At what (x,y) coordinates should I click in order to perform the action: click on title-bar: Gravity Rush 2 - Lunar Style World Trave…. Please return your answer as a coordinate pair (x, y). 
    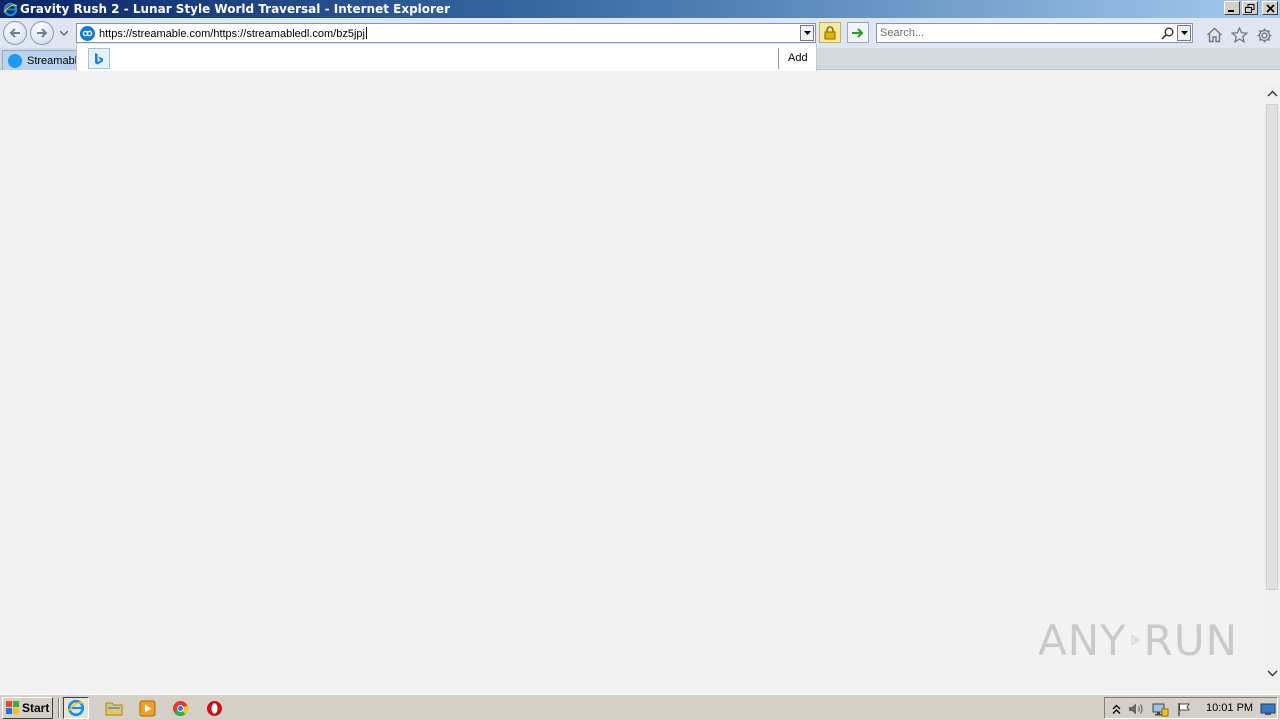
    Looking at the image, I should click on (640, 9).